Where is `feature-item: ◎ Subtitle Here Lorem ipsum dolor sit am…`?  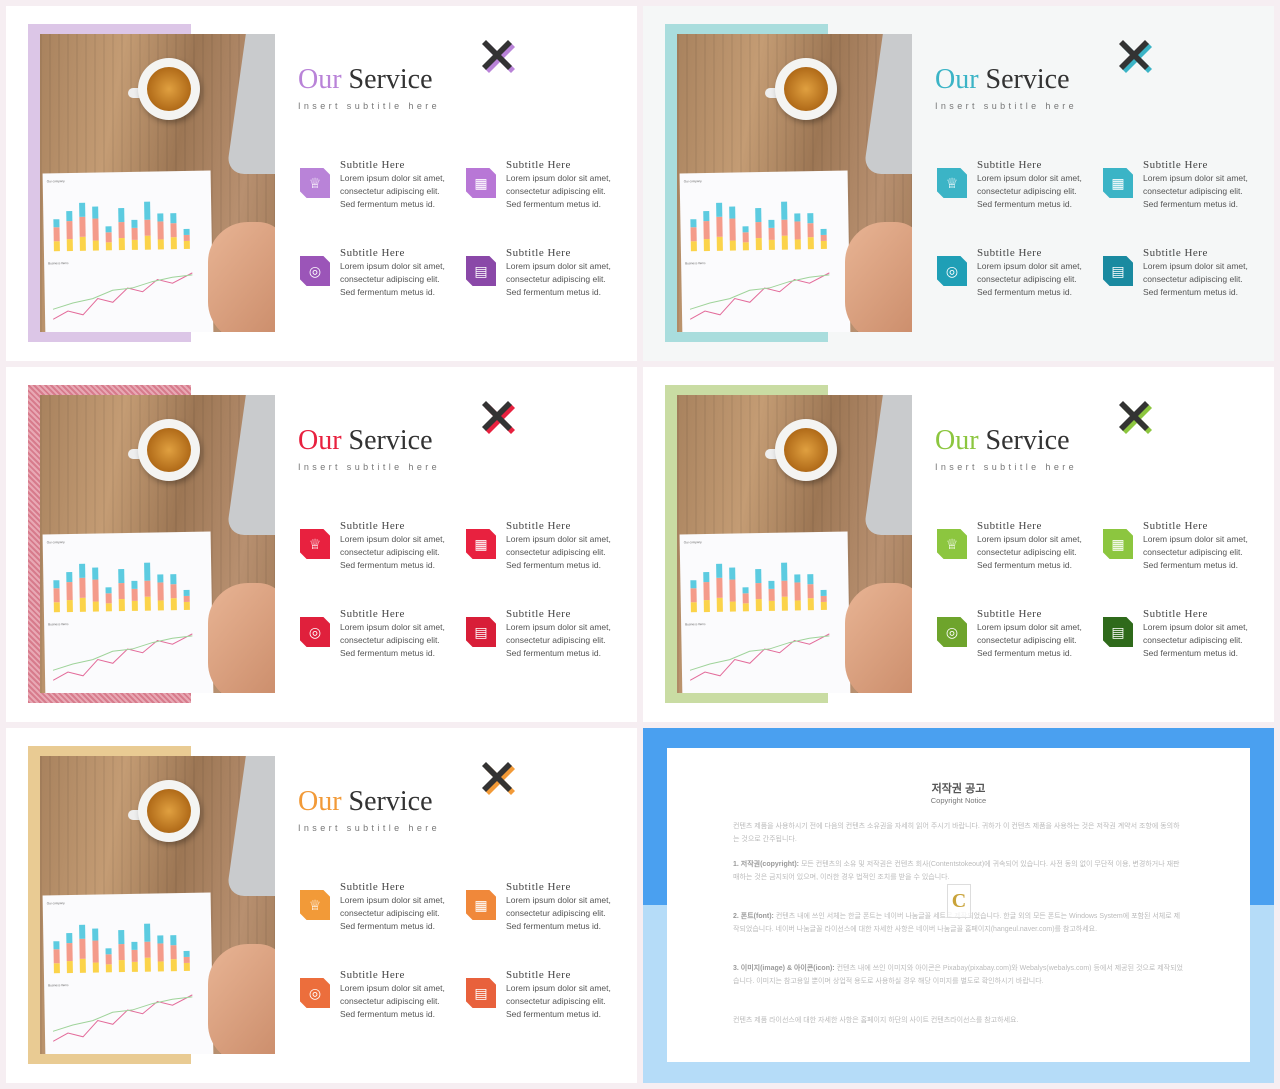
feature-item: ◎ Subtitle Here Lorem ipsum dolor sit am… is located at coordinates (385, 277).